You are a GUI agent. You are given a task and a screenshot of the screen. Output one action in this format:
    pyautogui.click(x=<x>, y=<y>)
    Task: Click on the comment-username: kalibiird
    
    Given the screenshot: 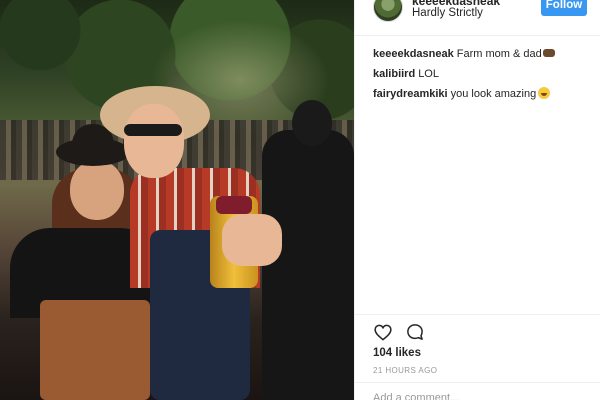 What is the action you would take?
    pyautogui.click(x=394, y=74)
    